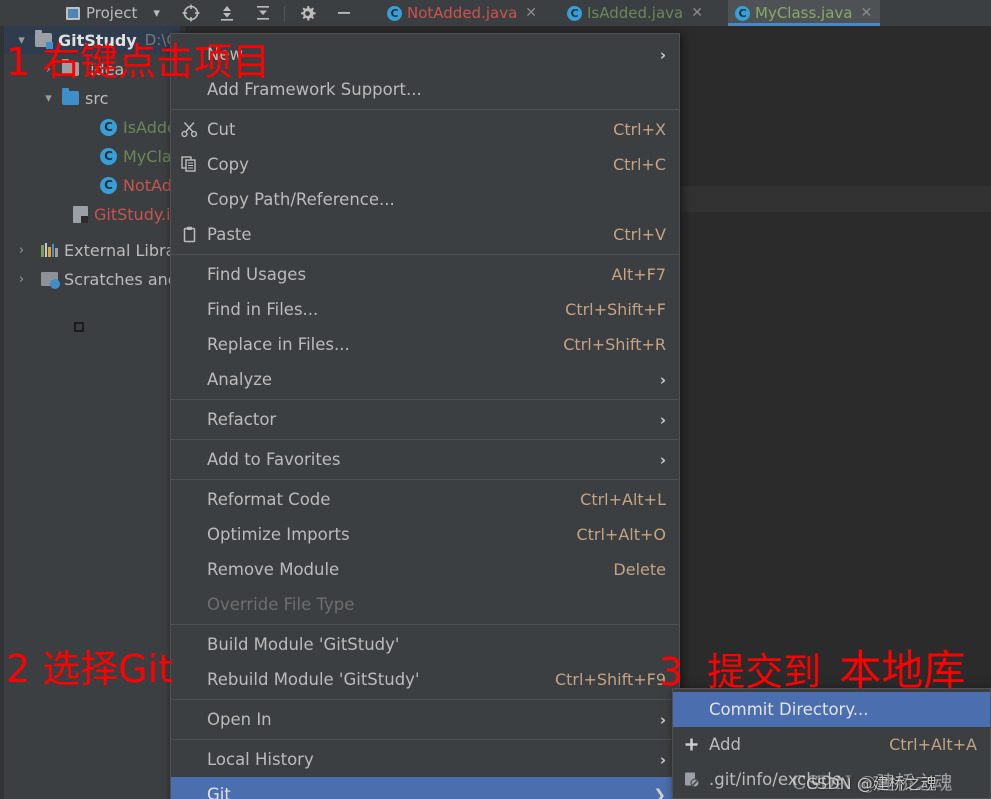 The height and width of the screenshot is (799, 991). Describe the element at coordinates (127, 279) in the screenshot. I see `tree-item-scratches: › Scratches and Consoles` at that location.